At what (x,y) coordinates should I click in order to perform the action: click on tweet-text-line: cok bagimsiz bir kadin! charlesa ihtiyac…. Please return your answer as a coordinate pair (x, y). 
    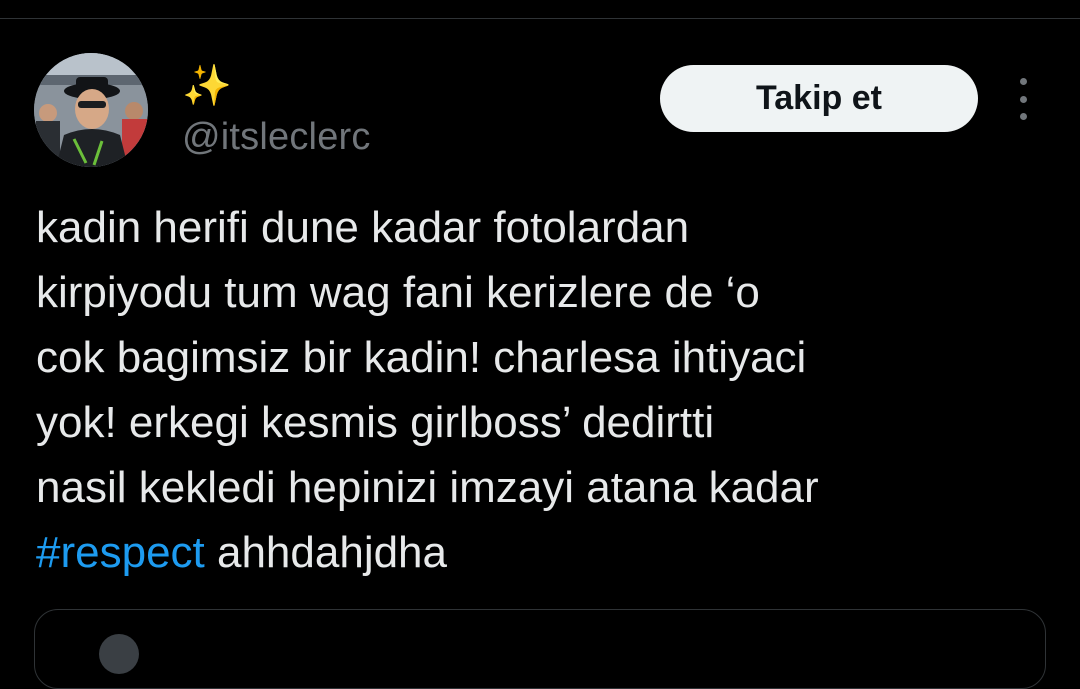
    Looking at the image, I should click on (421, 357).